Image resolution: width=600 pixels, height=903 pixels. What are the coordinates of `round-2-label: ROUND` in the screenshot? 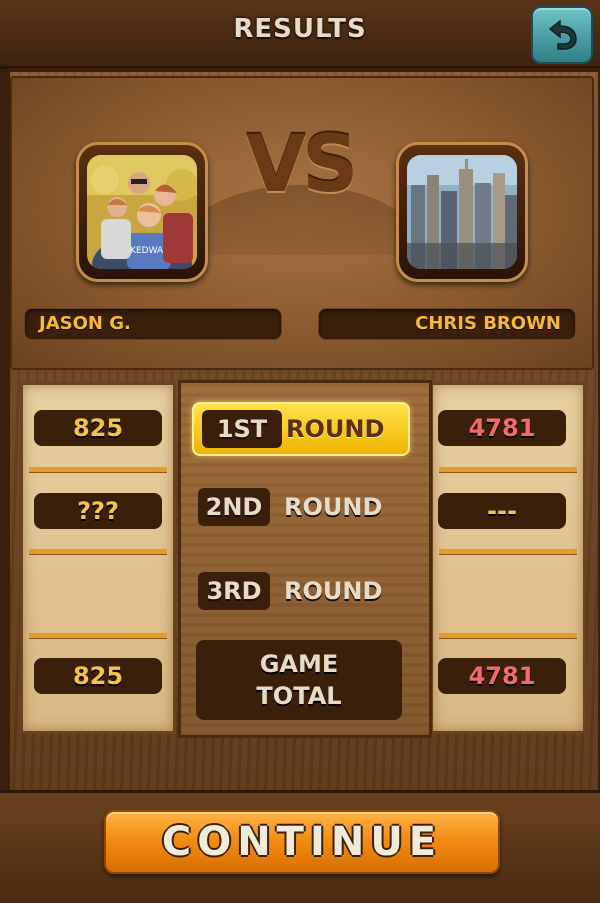 It's located at (333, 507).